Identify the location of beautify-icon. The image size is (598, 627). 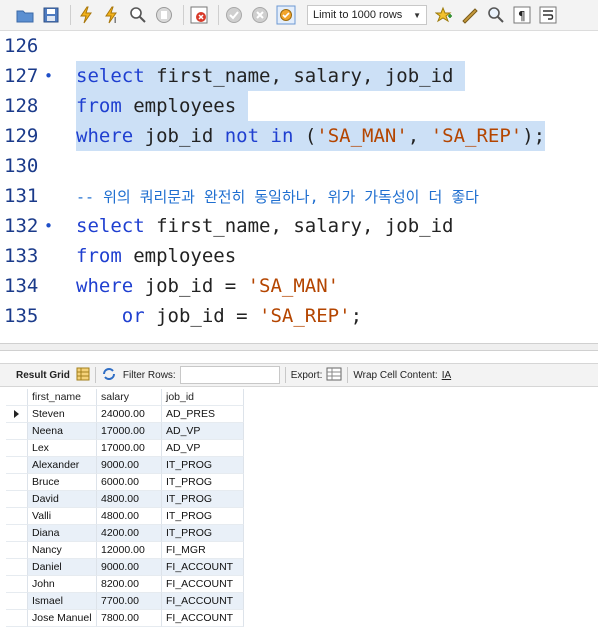
(470, 15).